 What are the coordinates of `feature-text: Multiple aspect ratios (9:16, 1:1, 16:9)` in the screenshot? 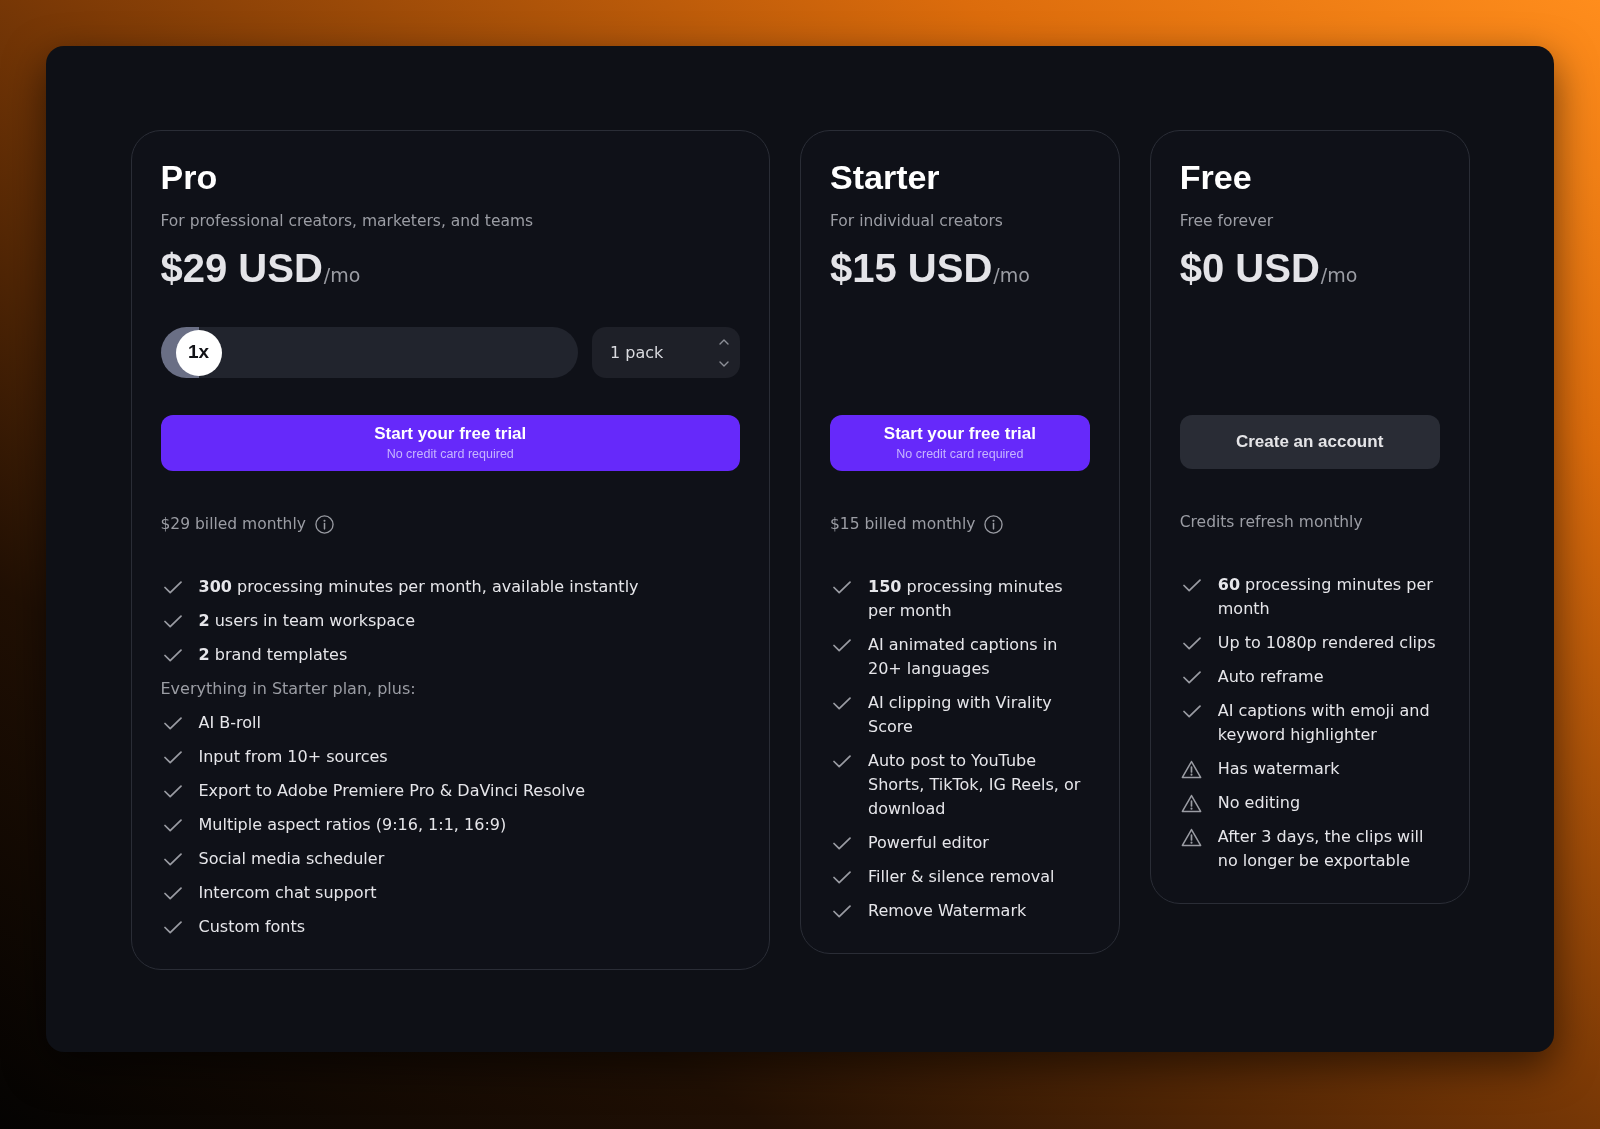 It's located at (352, 825).